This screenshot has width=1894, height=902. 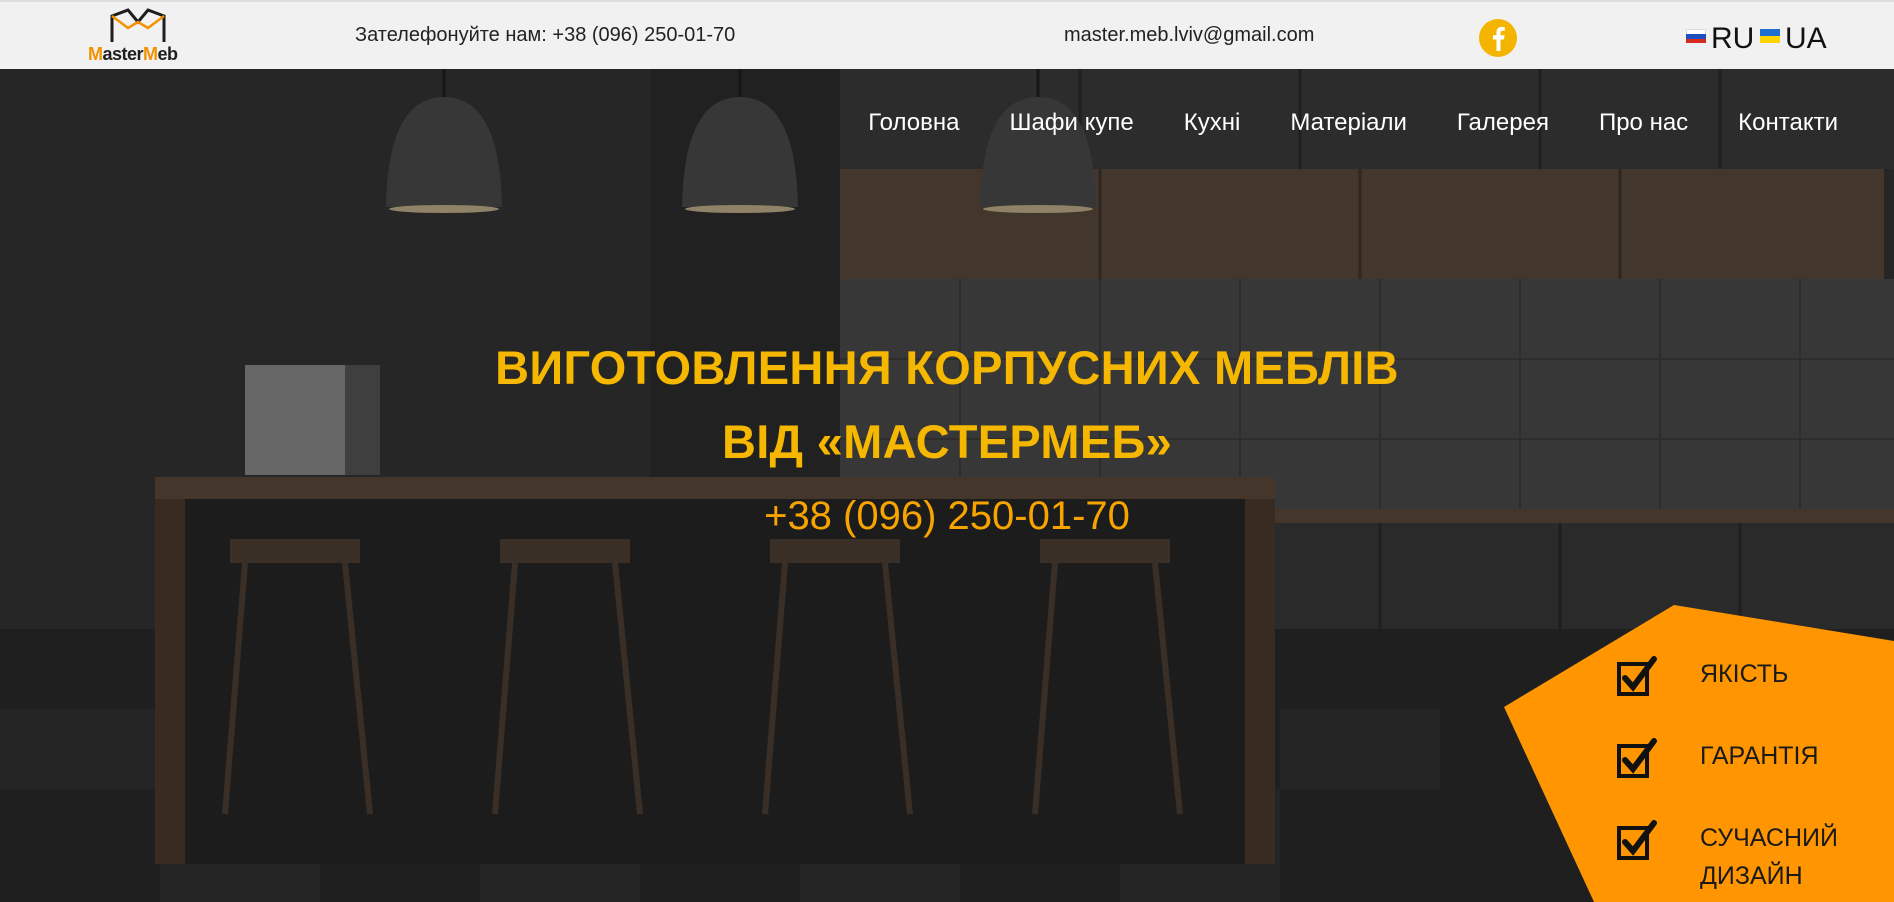 I want to click on ru-flag-icon, so click(x=1696, y=36).